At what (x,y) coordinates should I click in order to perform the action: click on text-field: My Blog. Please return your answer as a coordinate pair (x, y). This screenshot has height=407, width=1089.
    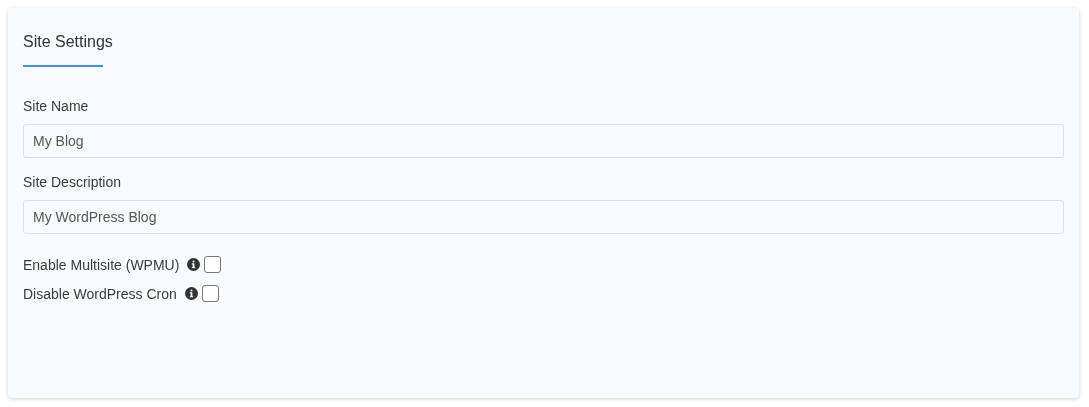
    Looking at the image, I should click on (543, 141).